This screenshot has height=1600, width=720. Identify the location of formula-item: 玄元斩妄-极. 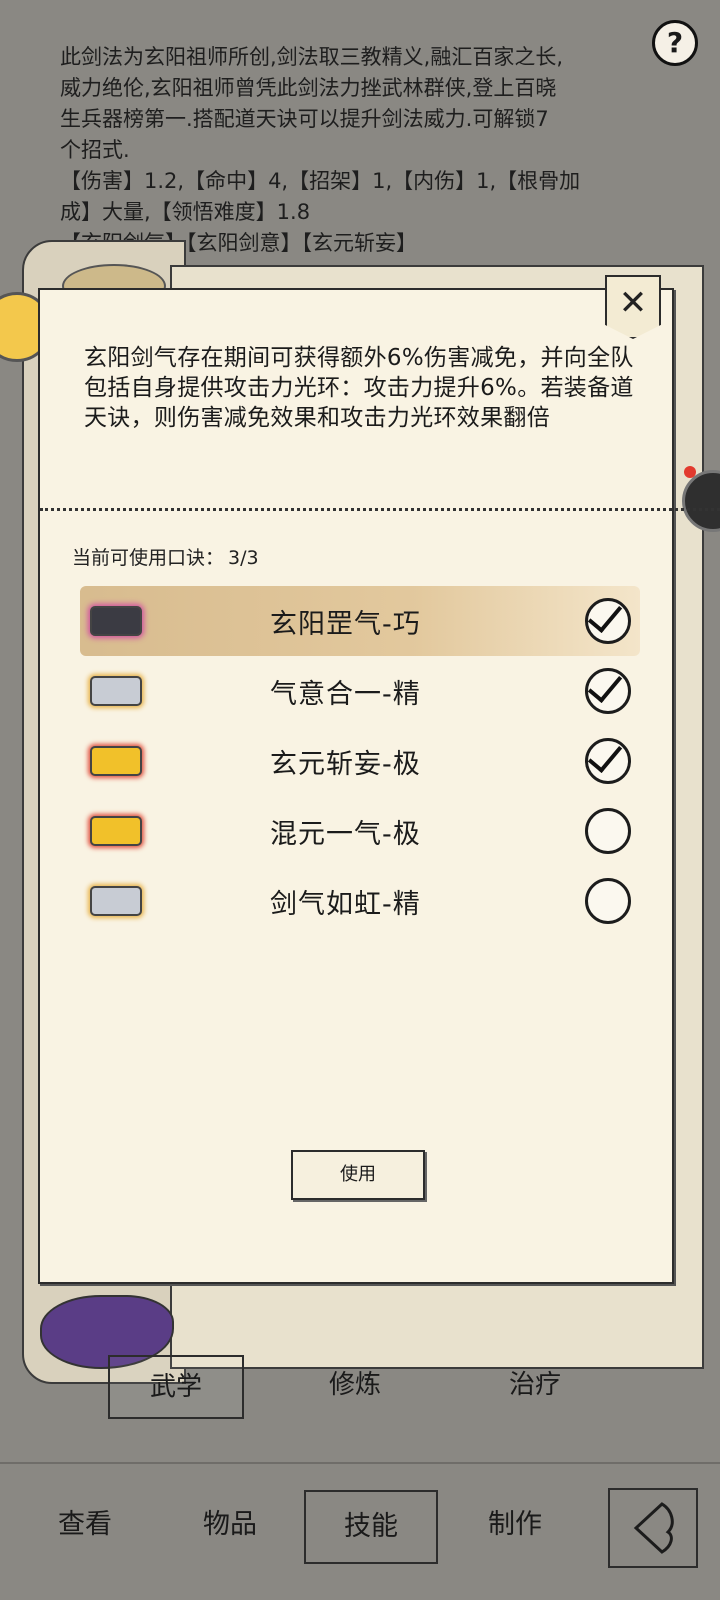
(360, 761).